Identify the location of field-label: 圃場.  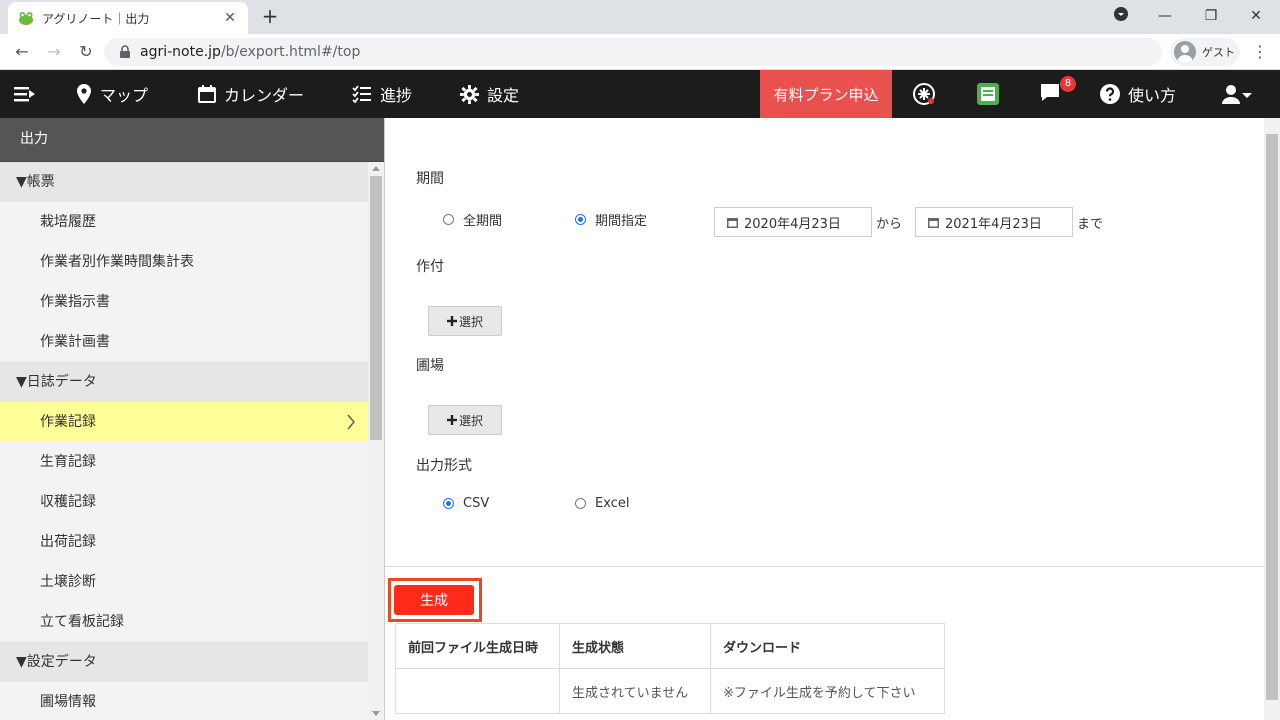
(430, 366).